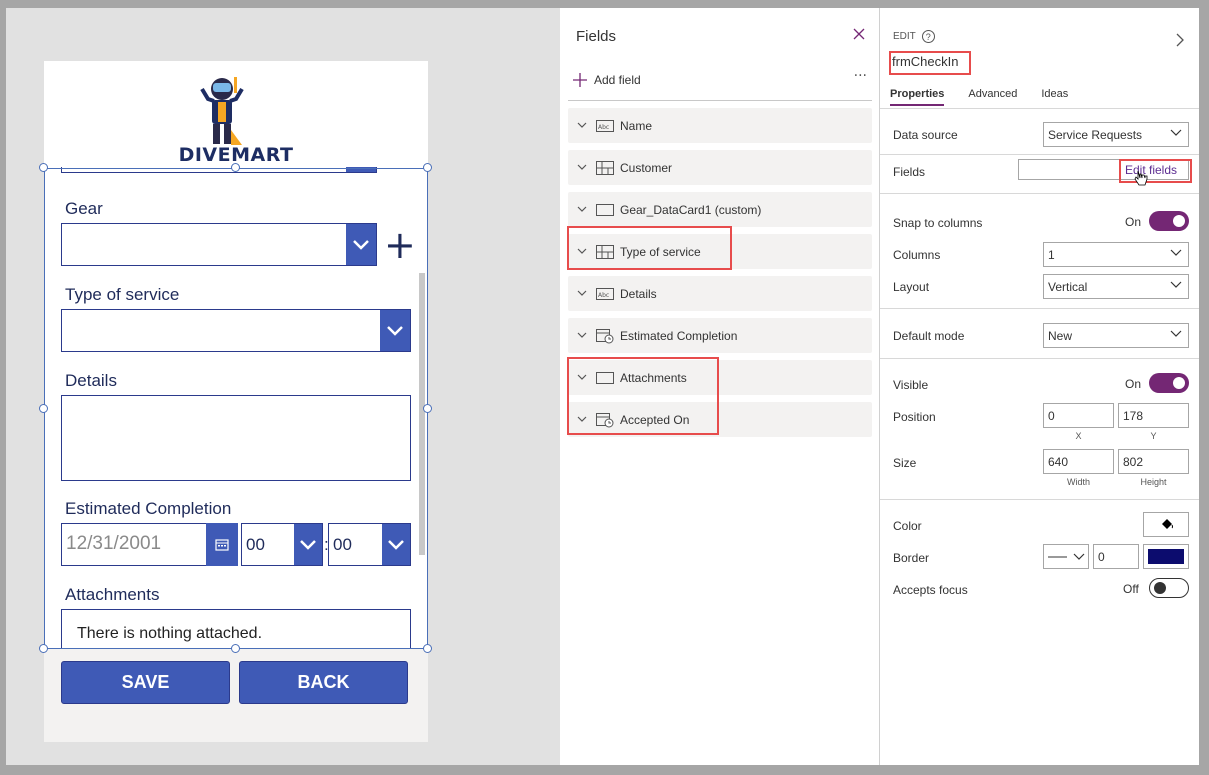 The width and height of the screenshot is (1209, 775). I want to click on border-style-select, so click(1066, 556).